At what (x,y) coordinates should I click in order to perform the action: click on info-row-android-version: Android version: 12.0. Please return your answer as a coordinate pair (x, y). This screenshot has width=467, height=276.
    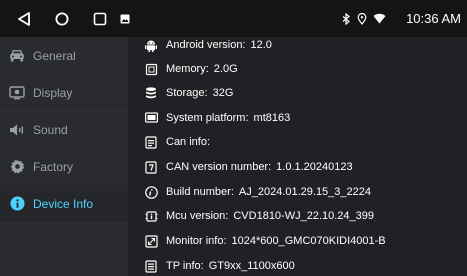
    Looking at the image, I should click on (208, 45).